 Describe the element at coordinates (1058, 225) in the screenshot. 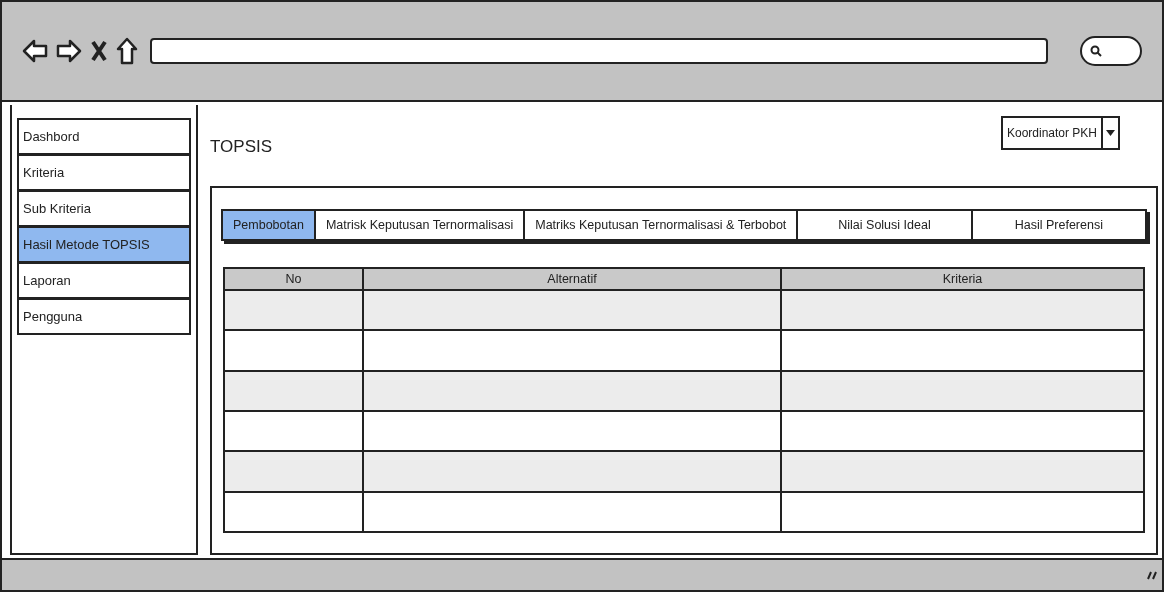

I see `tab: Hasil Preferensi` at that location.